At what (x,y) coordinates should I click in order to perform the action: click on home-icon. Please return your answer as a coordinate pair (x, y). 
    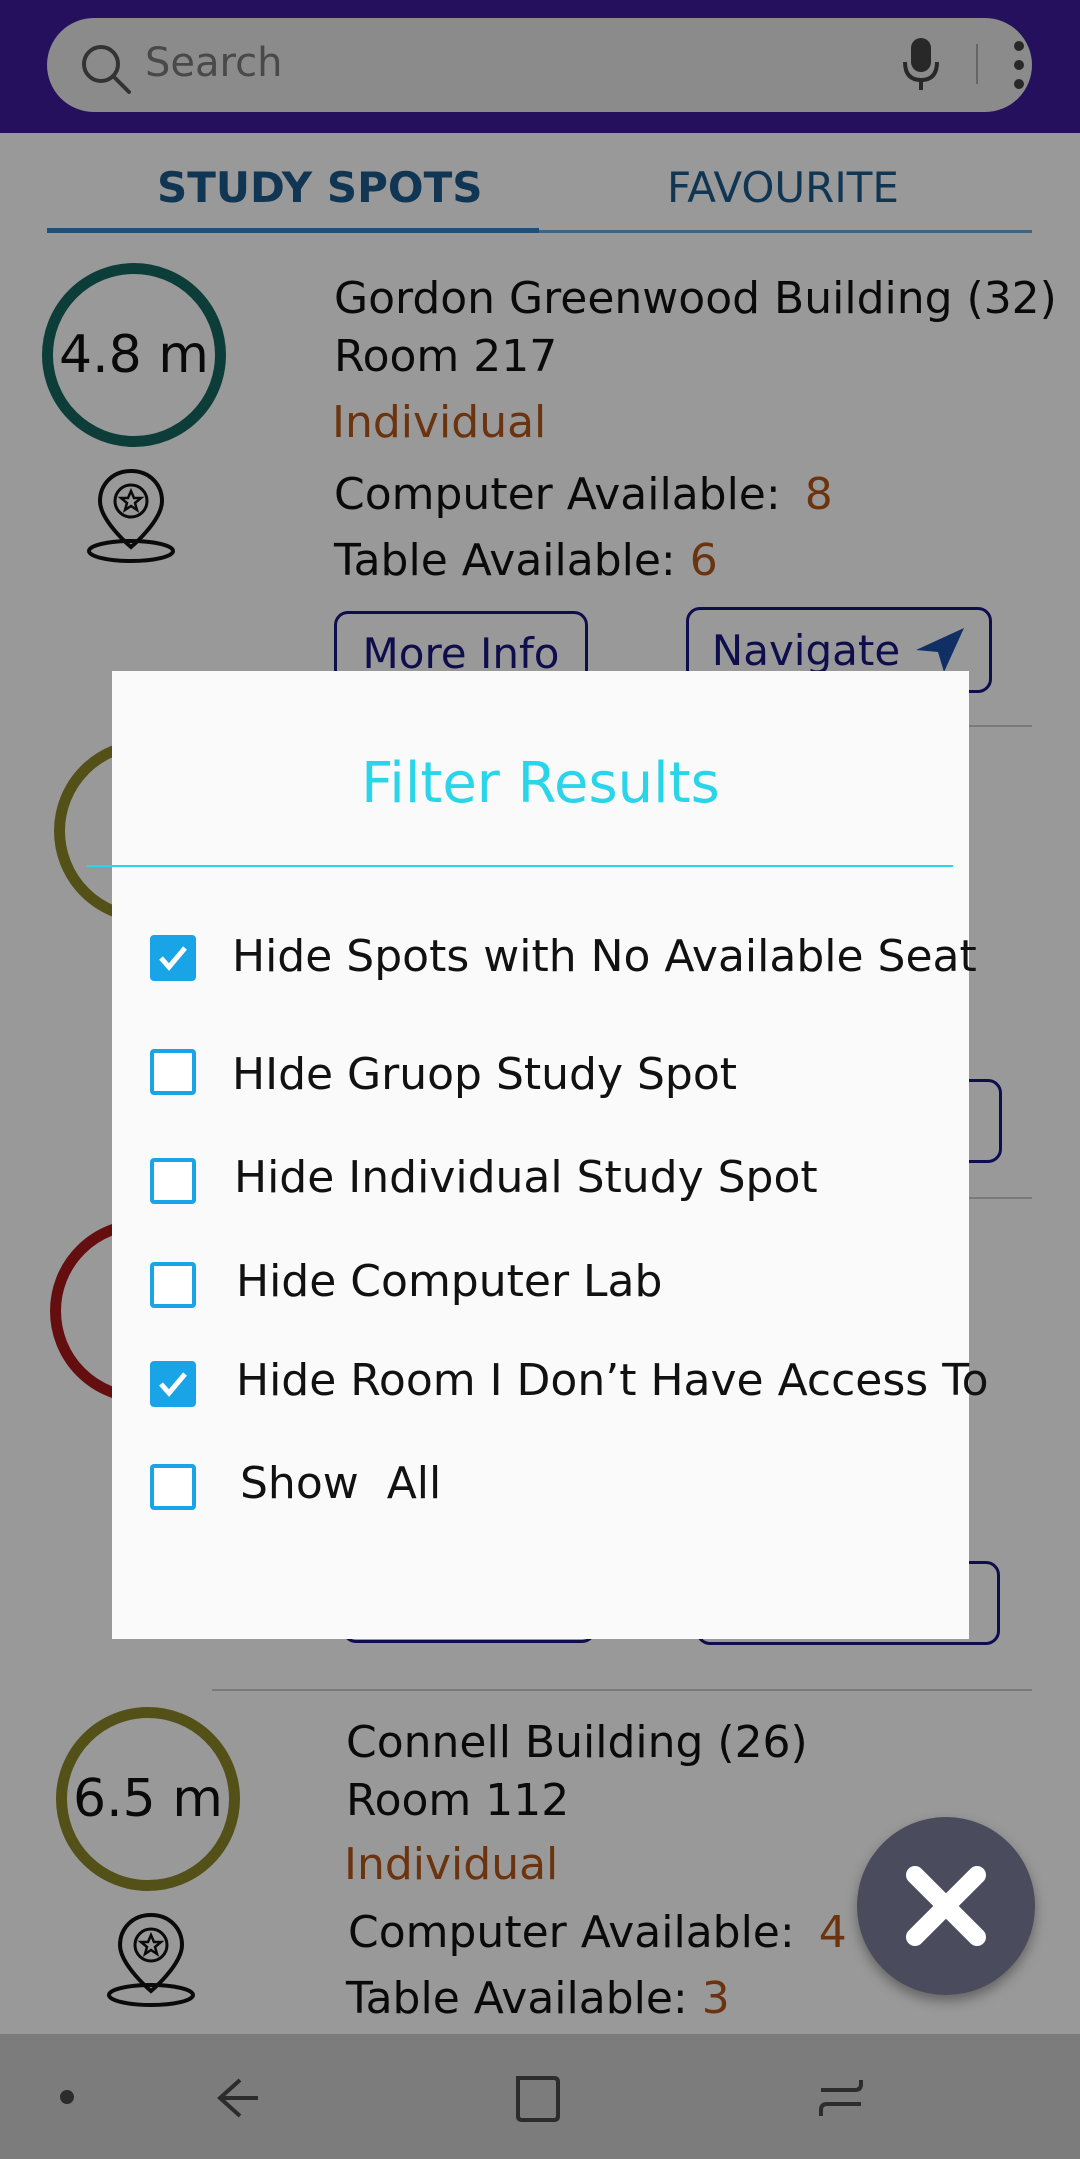
    Looking at the image, I should click on (538, 2098).